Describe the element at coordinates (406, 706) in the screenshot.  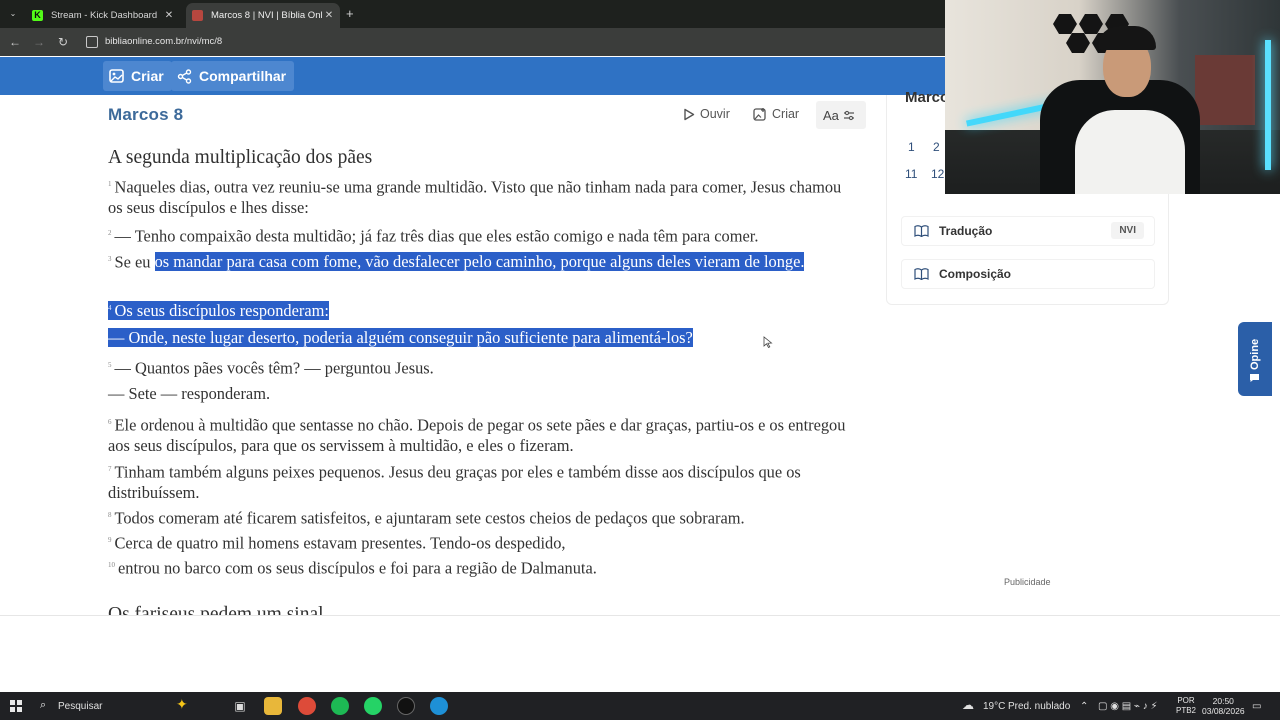
I see `obs-icon` at that location.